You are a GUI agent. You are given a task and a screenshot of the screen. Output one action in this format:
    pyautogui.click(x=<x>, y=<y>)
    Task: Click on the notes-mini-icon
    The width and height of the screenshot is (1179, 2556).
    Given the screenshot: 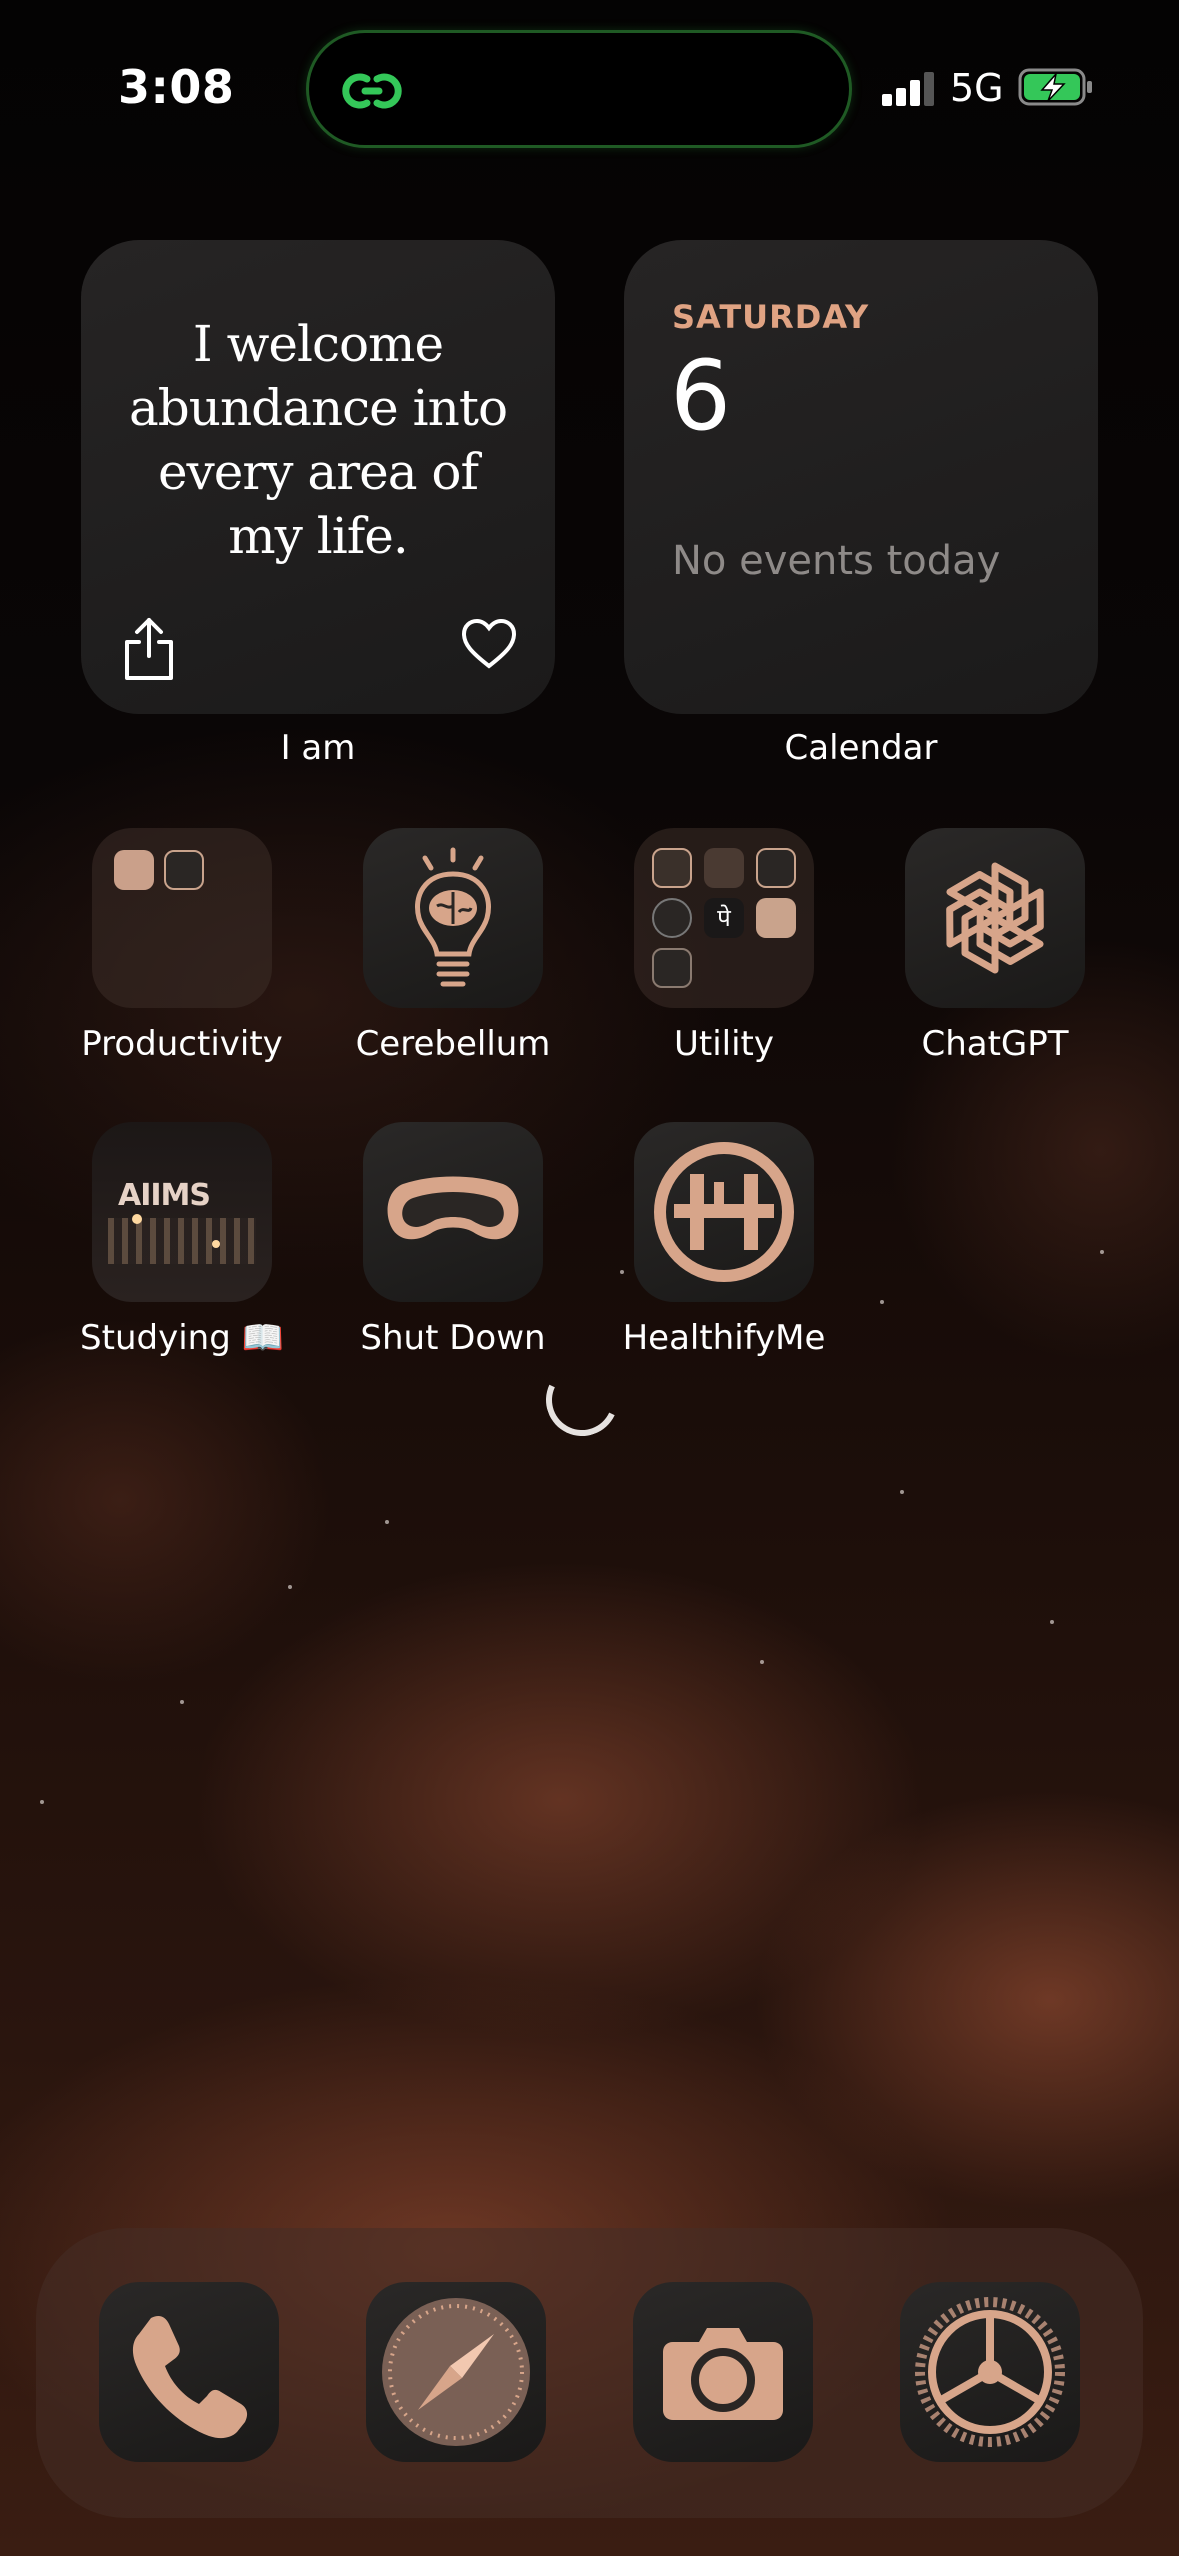 What is the action you would take?
    pyautogui.click(x=134, y=870)
    